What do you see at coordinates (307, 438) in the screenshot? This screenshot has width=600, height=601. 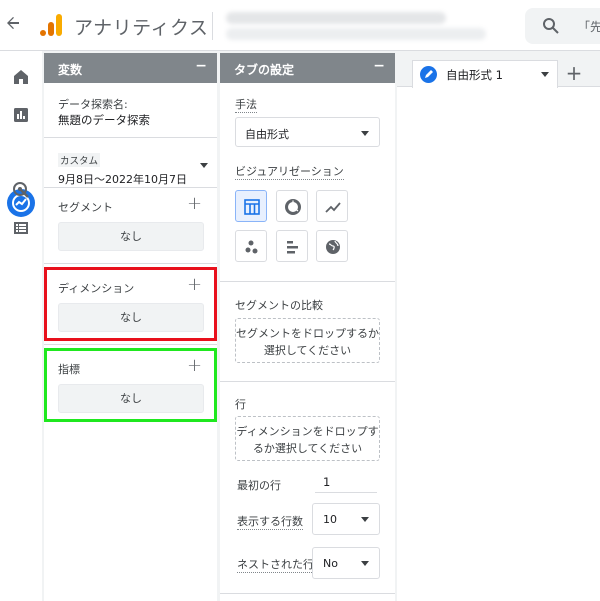 I see `rows-dimension-dropzone: ディメンションをドロップするか選択してください` at bounding box center [307, 438].